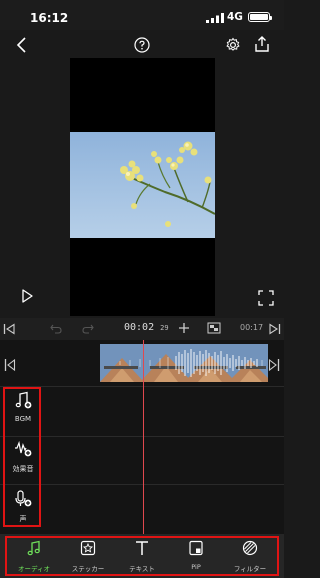  Describe the element at coordinates (10, 365) in the screenshot. I see `track-start-icon` at that location.